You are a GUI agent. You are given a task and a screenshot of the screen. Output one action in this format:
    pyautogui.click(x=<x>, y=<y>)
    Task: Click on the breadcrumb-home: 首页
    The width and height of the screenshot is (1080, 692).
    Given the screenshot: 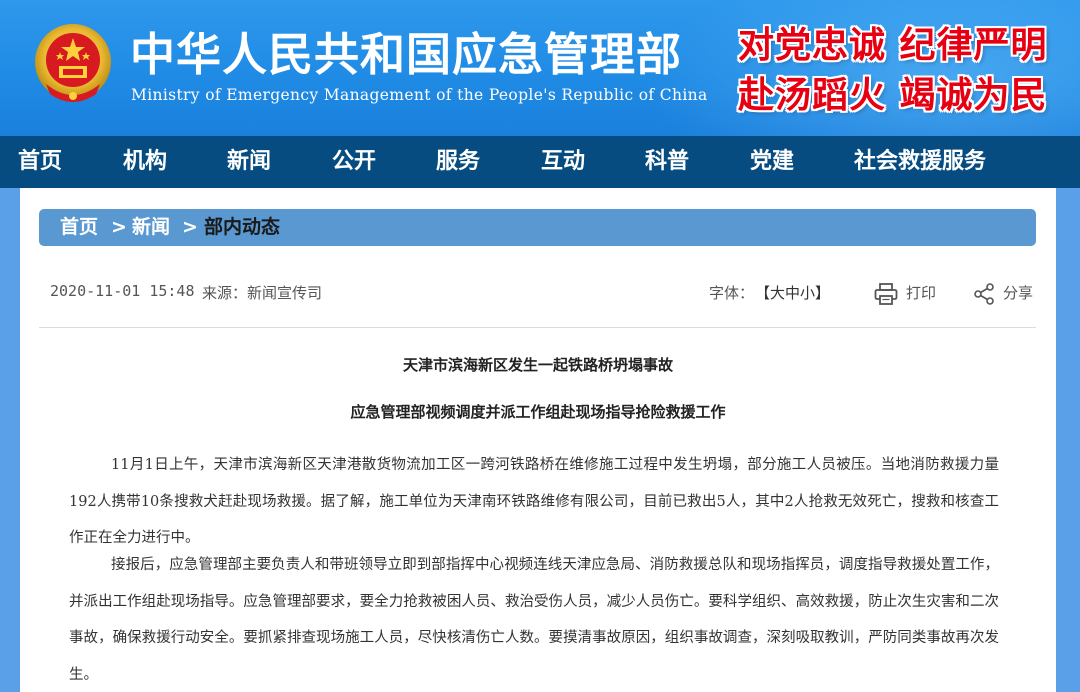 What is the action you would take?
    pyautogui.click(x=79, y=227)
    